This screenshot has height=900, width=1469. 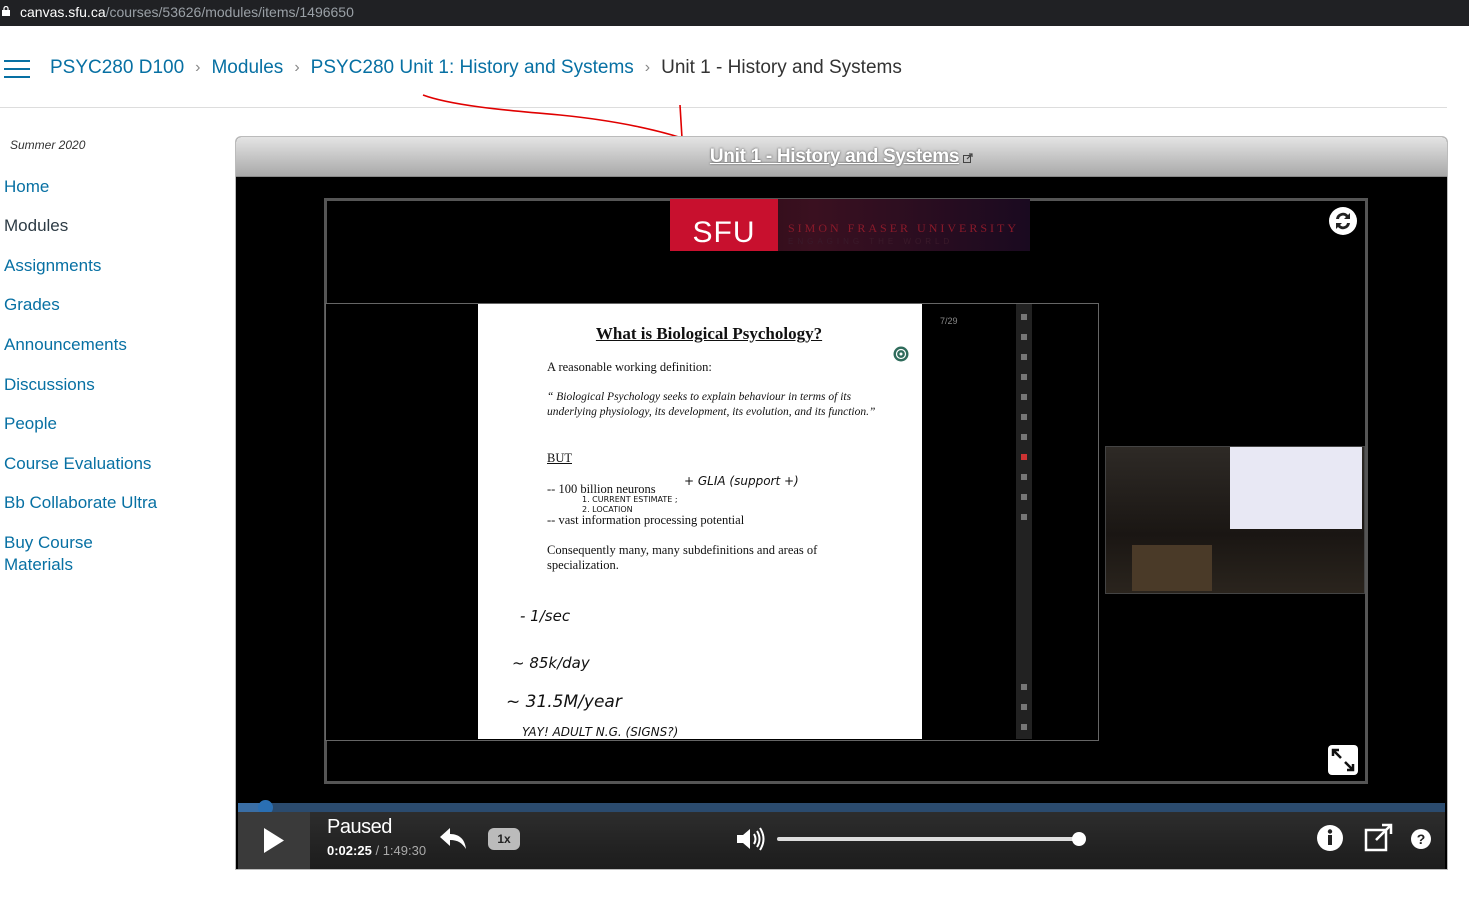 I want to click on camera-feed, so click(x=1235, y=520).